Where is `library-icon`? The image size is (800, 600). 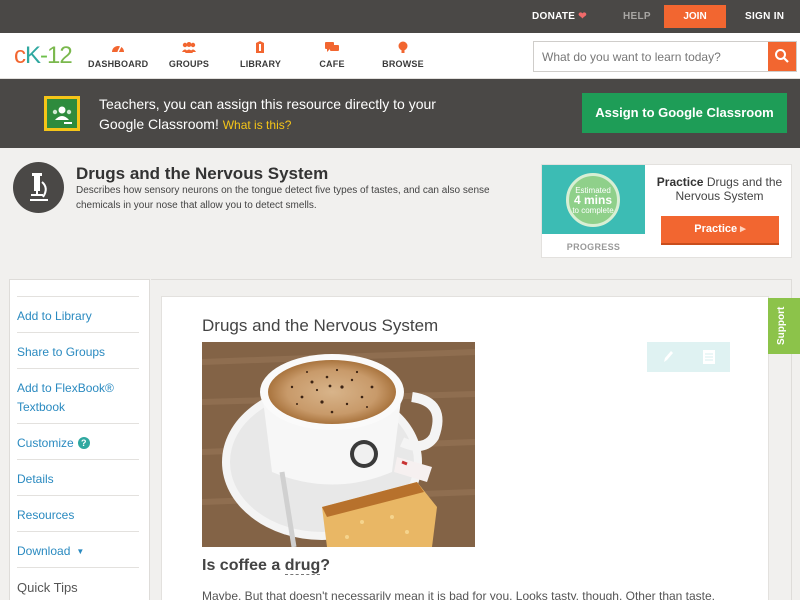
library-icon is located at coordinates (260, 47).